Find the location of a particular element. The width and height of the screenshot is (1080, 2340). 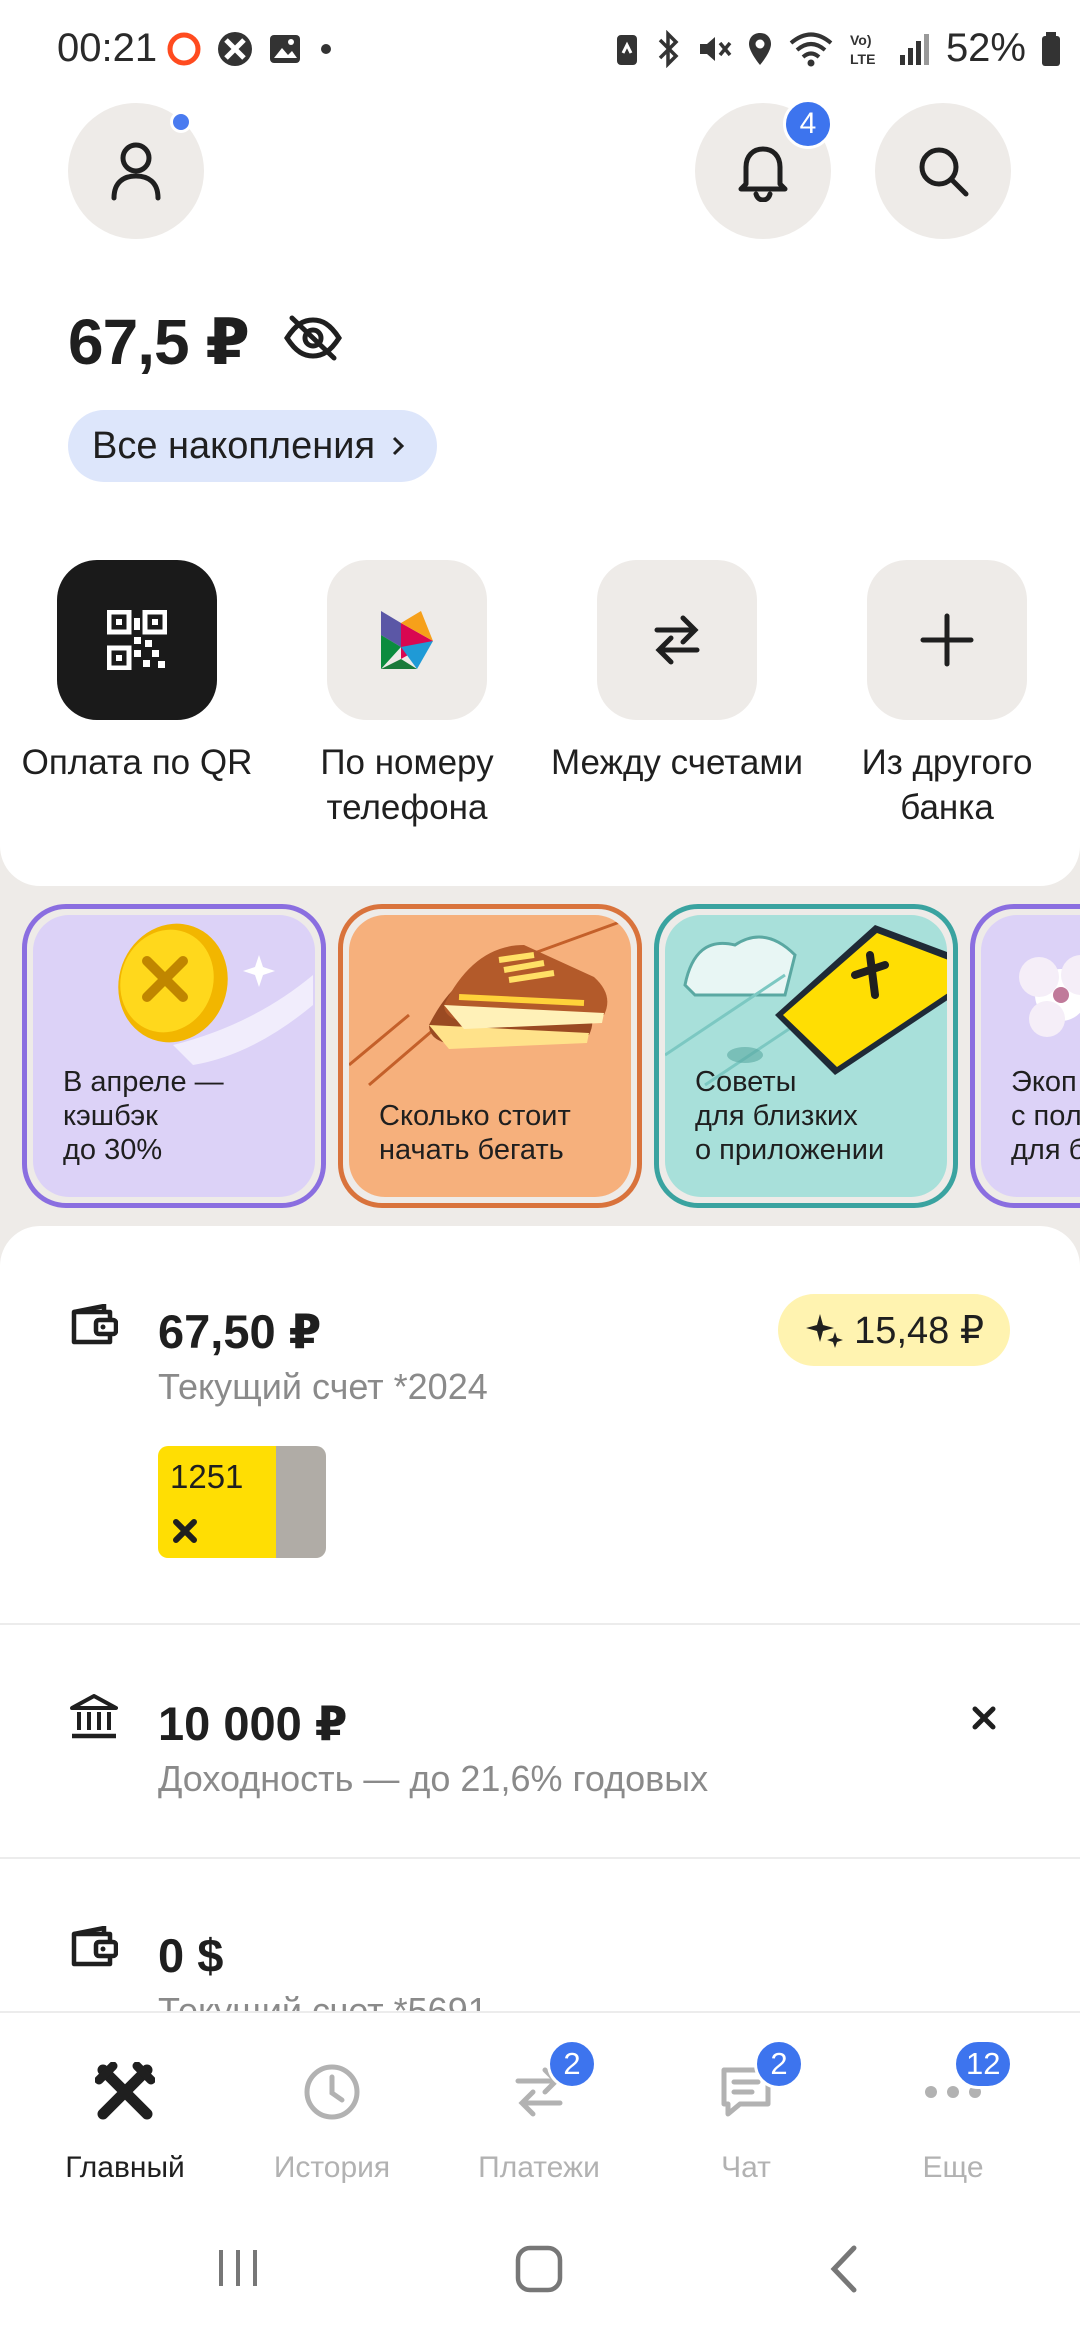

notifications-button: 4 is located at coordinates (764, 169).